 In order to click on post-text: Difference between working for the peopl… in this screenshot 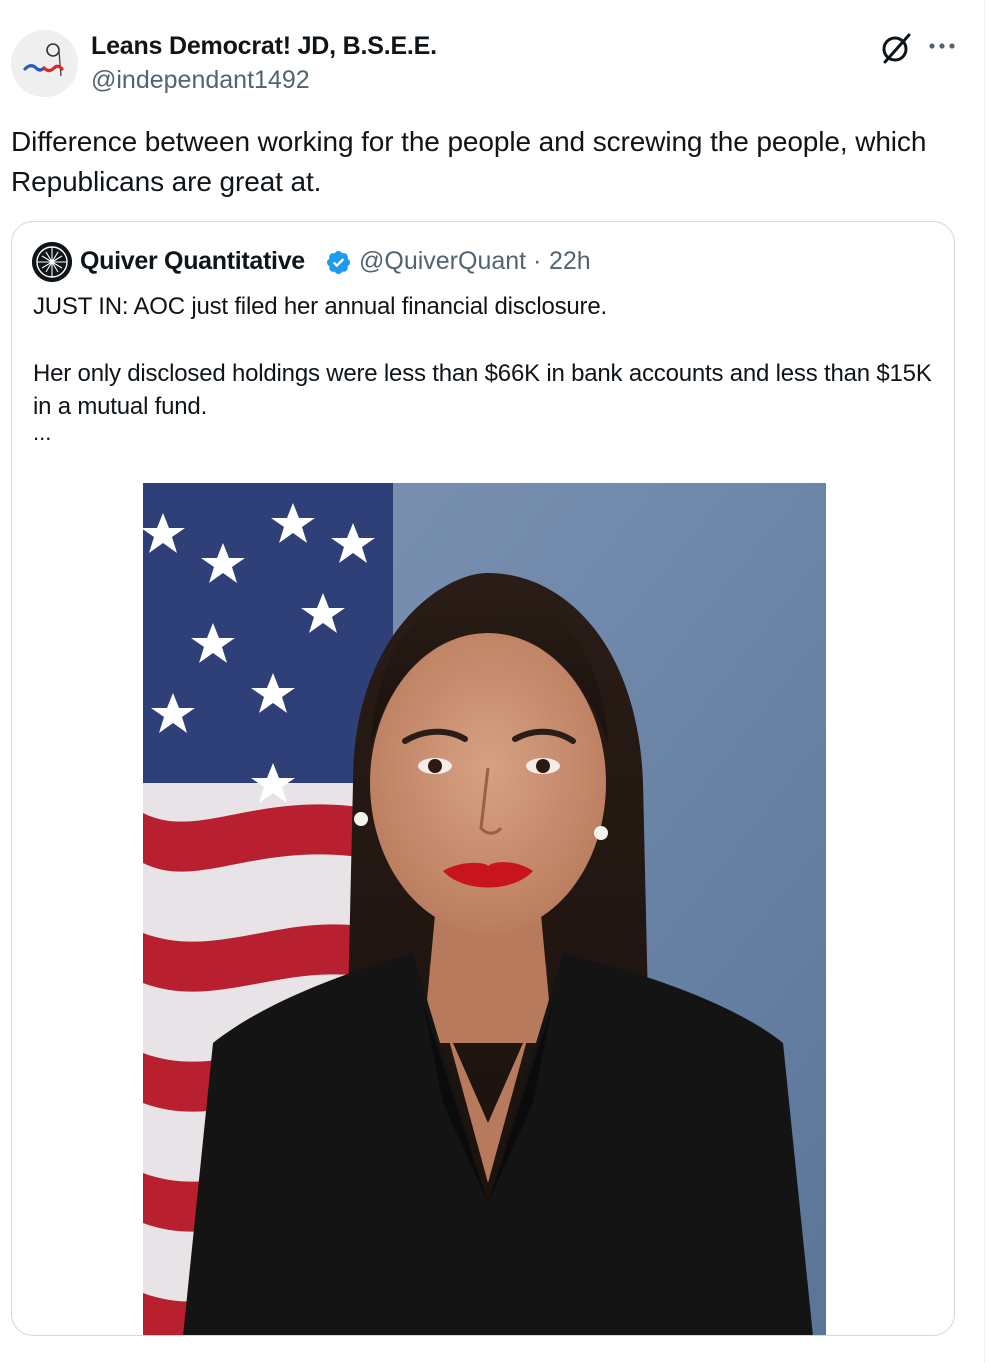, I will do `click(469, 161)`.